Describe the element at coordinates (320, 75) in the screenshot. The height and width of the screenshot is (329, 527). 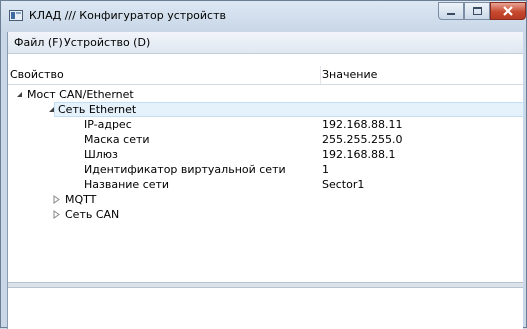
I see `column-separator` at that location.